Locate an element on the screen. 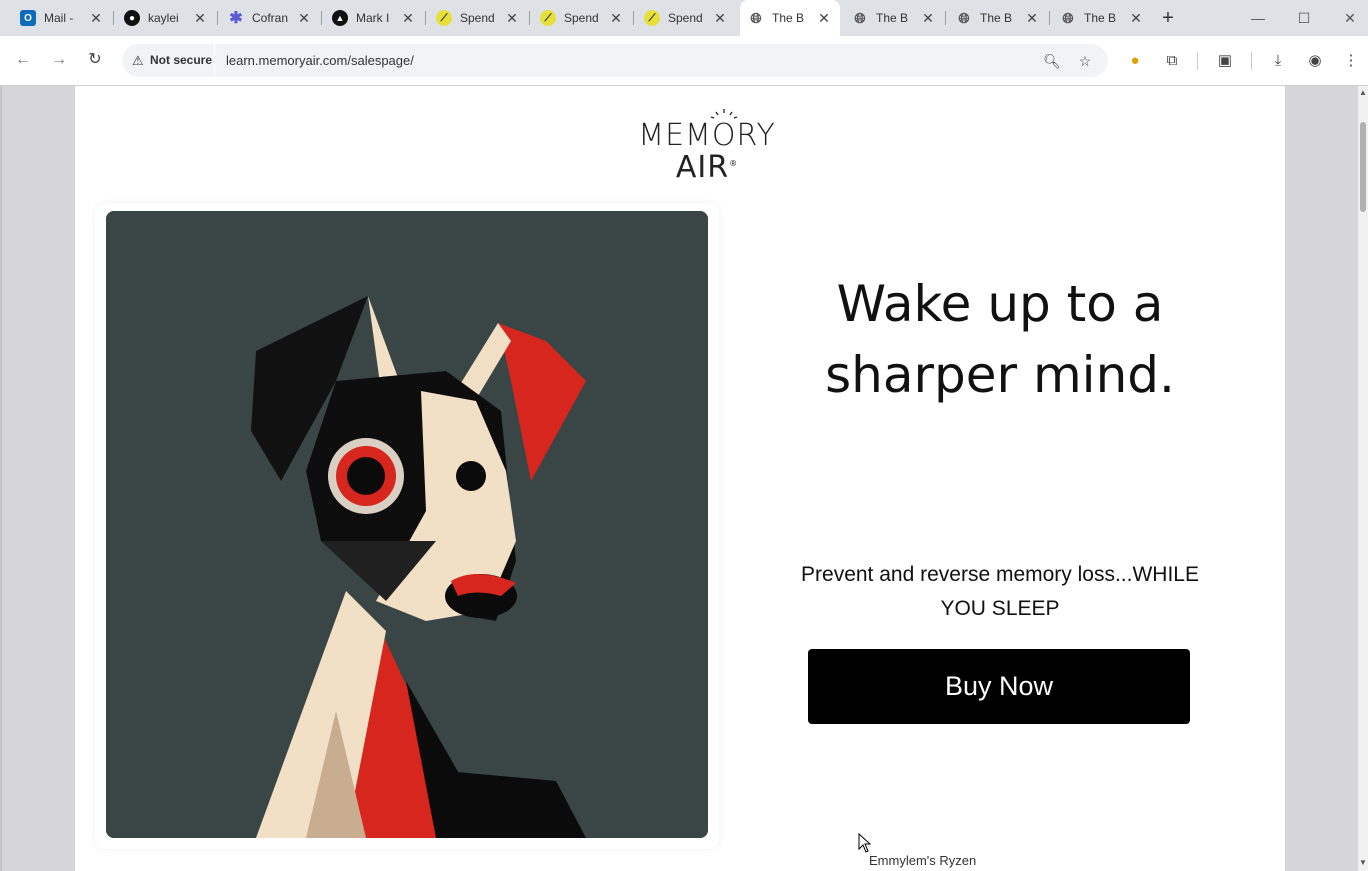 Image resolution: width=1368 pixels, height=871 pixels. mouse-cursor-icon is located at coordinates (865, 843).